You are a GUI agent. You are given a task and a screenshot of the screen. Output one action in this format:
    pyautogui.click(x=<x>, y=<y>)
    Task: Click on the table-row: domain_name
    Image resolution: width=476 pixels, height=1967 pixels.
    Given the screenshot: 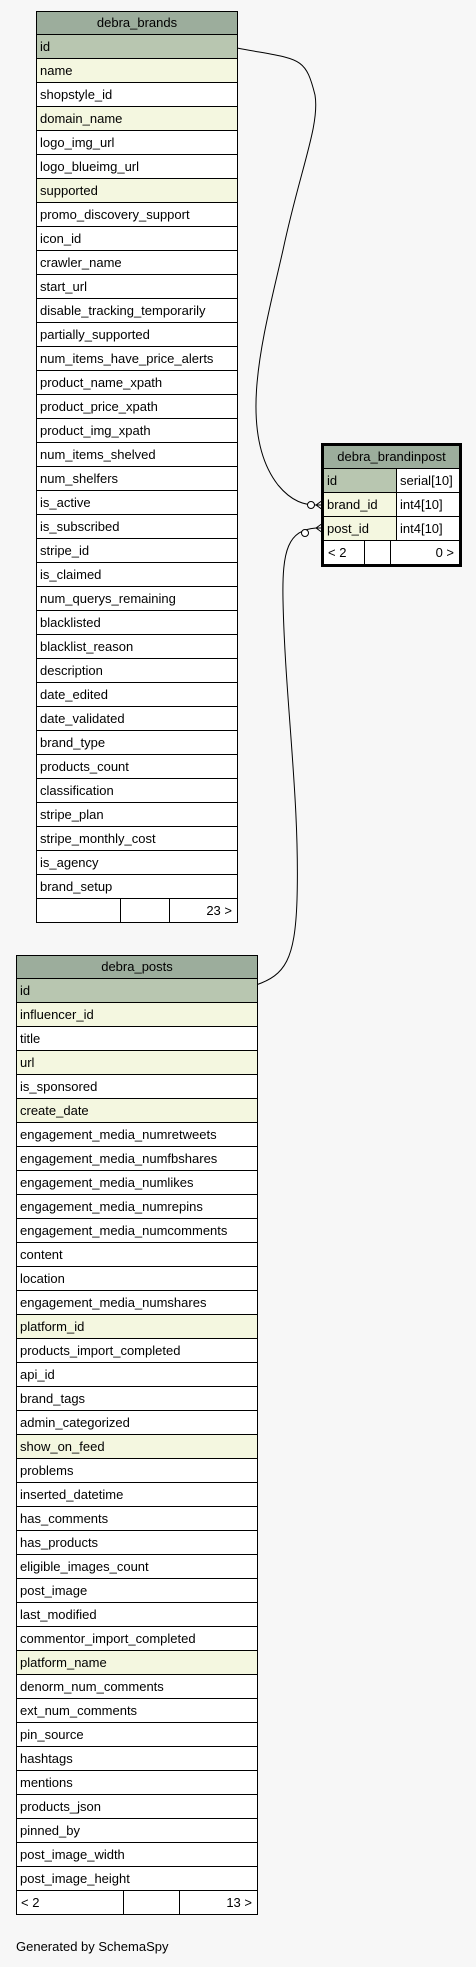 What is the action you would take?
    pyautogui.click(x=137, y=119)
    